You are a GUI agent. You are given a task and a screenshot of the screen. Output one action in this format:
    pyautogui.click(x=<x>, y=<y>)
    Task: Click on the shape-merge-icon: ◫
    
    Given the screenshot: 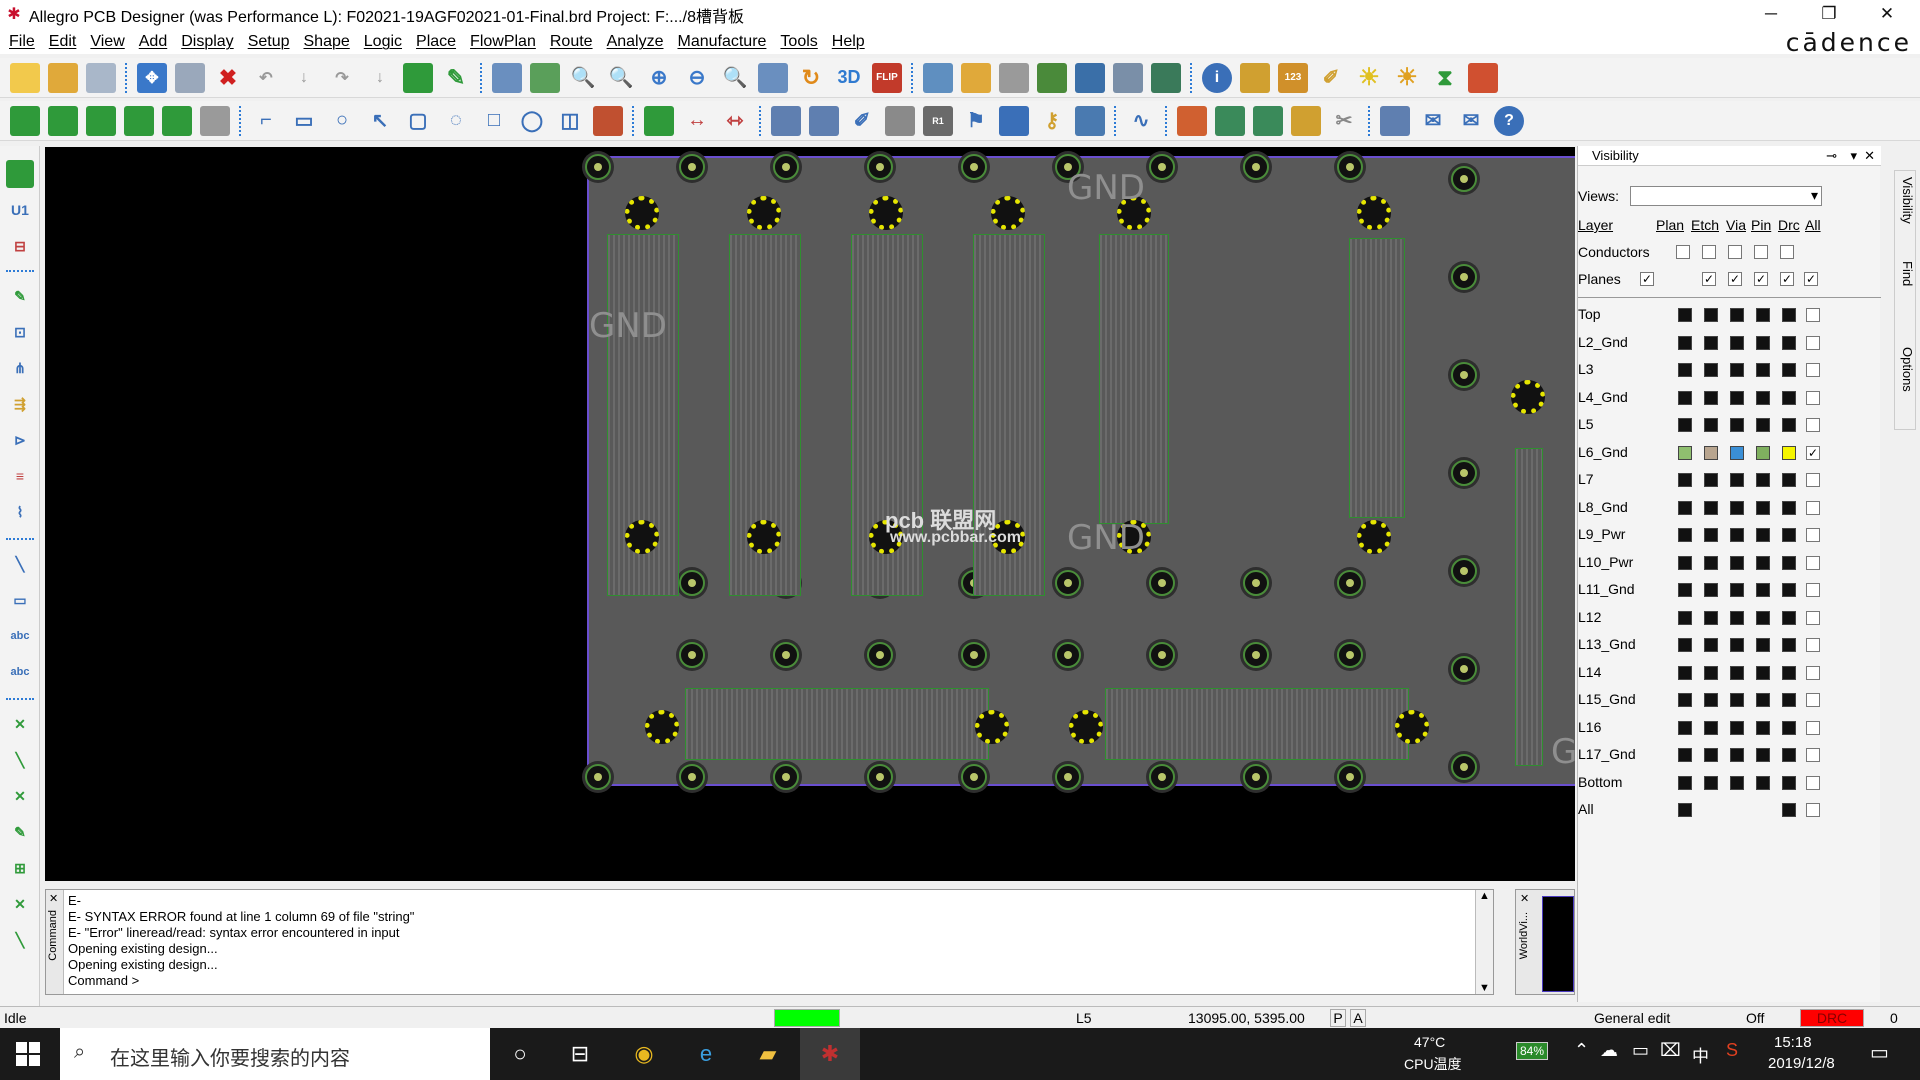 What is the action you would take?
    pyautogui.click(x=570, y=121)
    